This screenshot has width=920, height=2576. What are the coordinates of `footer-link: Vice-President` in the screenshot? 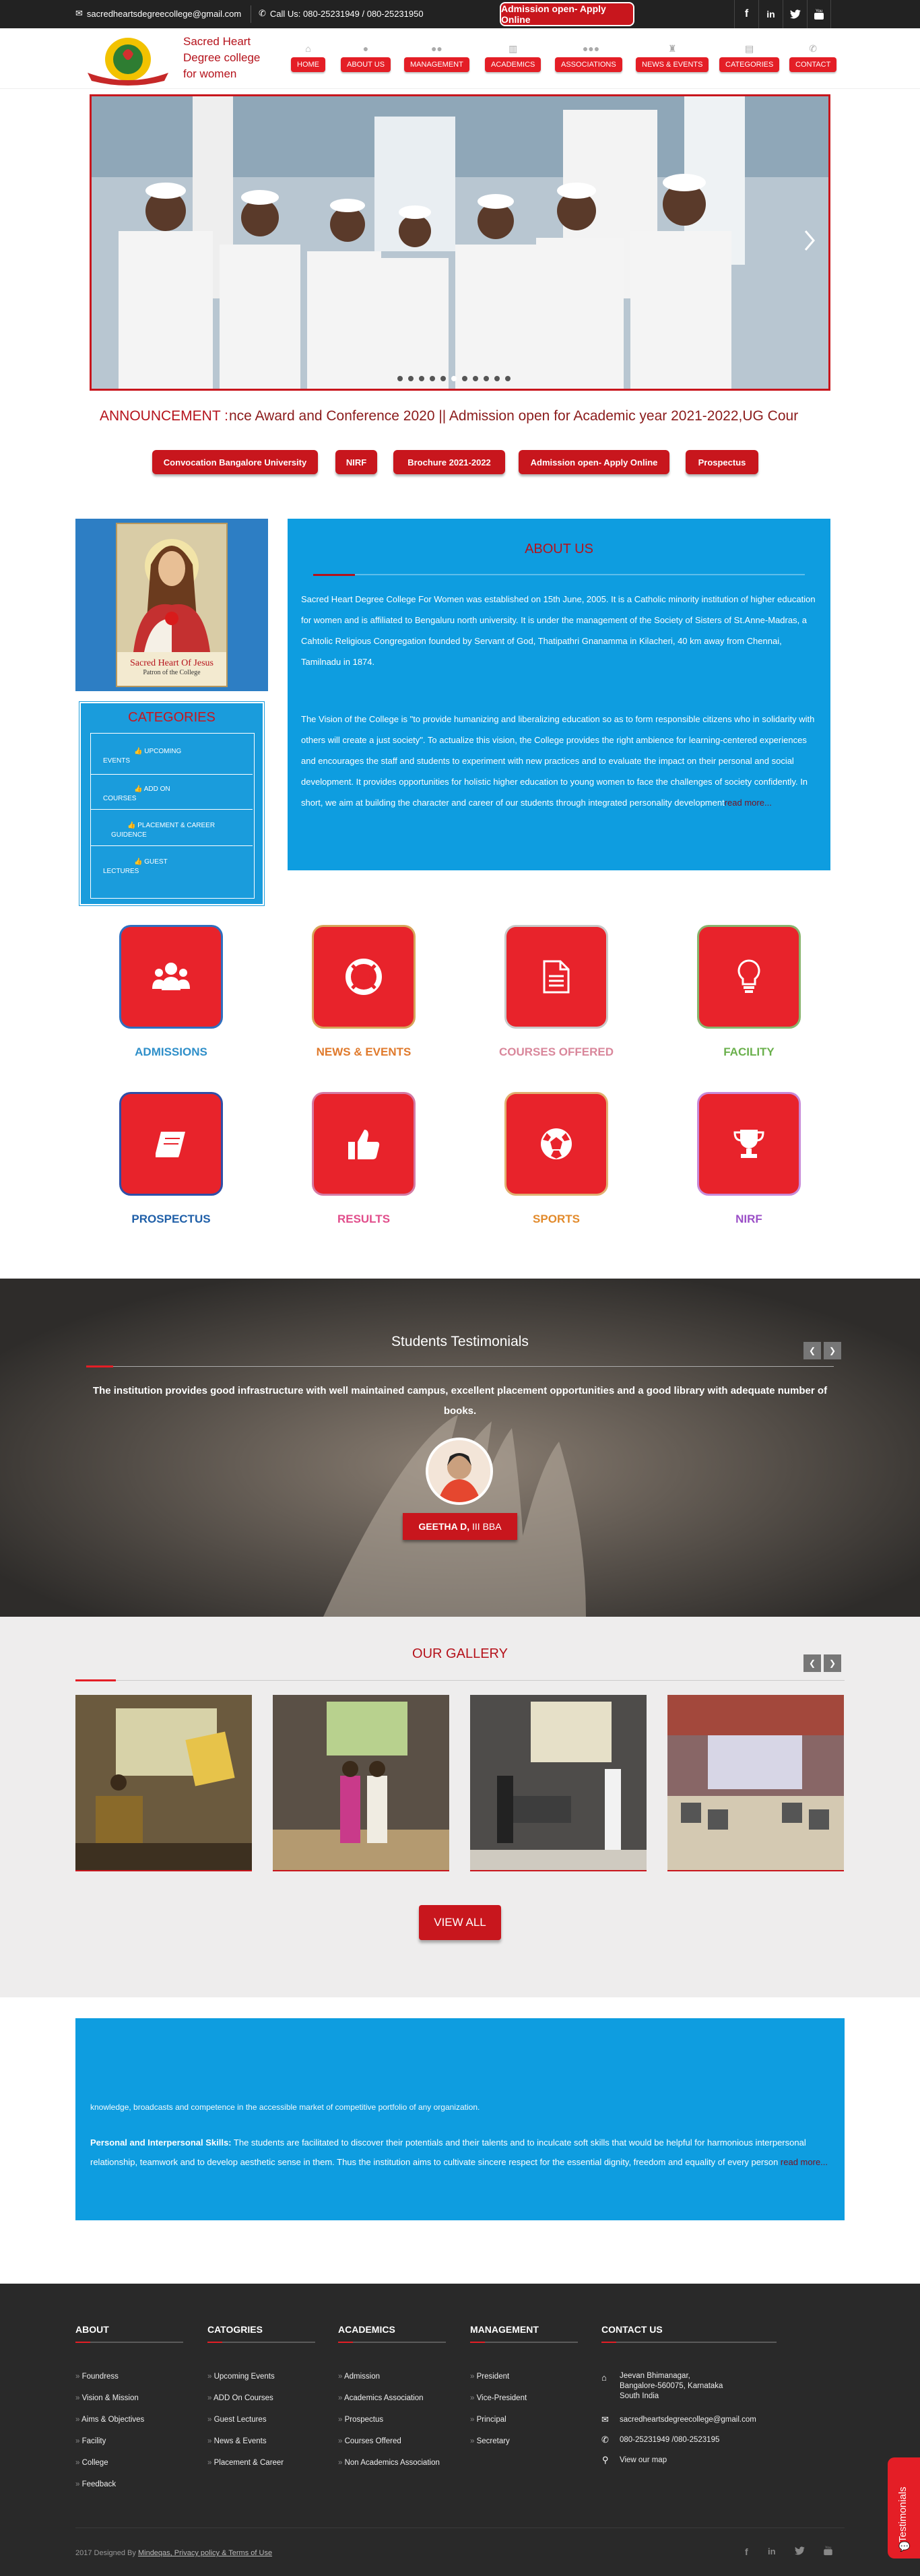 It's located at (498, 2398).